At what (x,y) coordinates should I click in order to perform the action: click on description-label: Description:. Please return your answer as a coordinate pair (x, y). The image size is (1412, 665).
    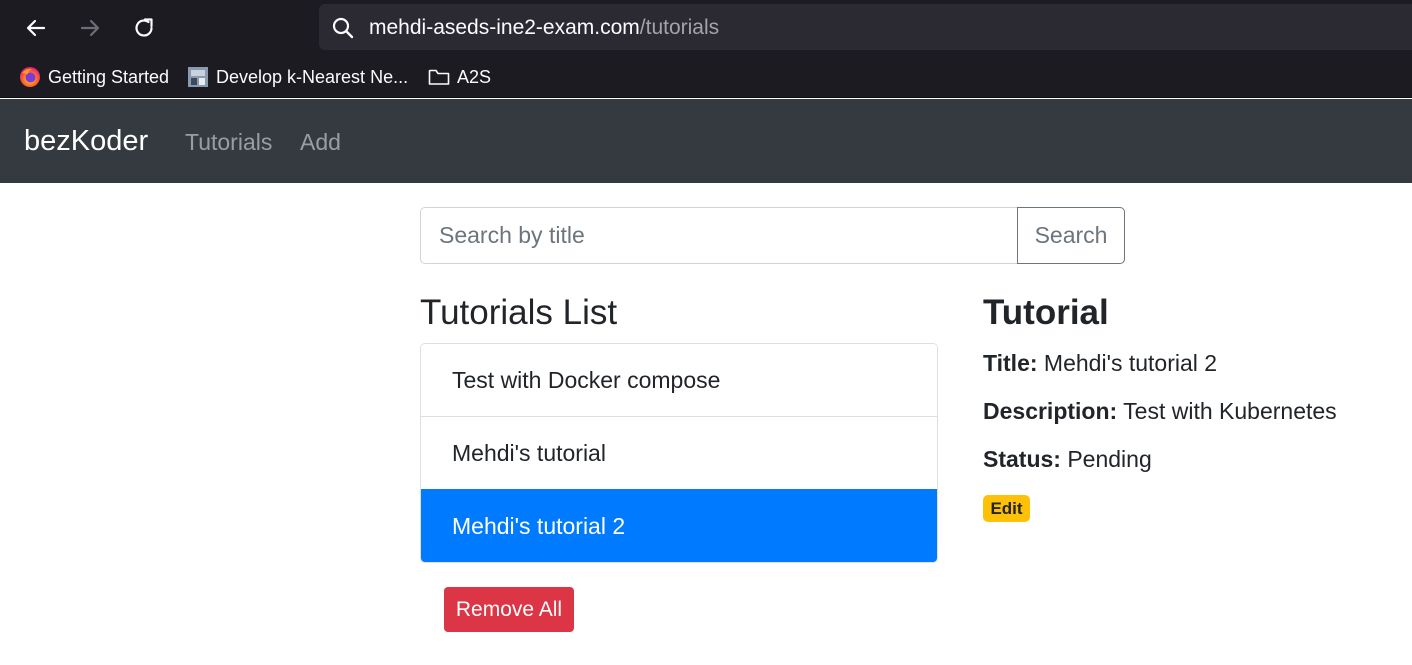
    Looking at the image, I should click on (1050, 411).